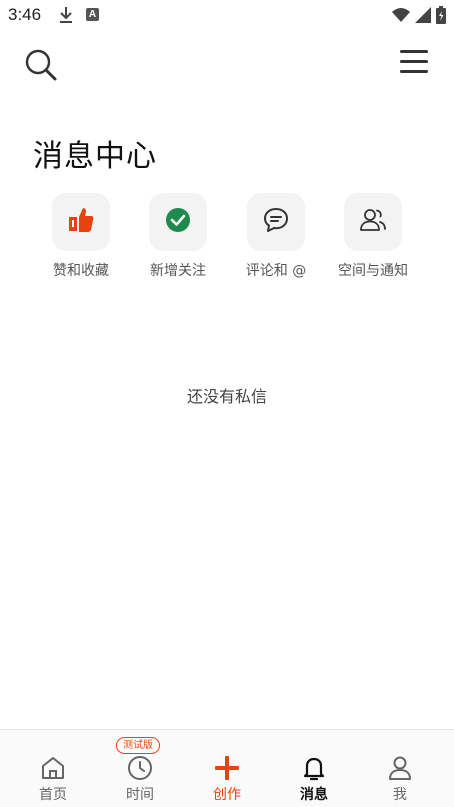  What do you see at coordinates (401, 17) in the screenshot?
I see `wifi-icon` at bounding box center [401, 17].